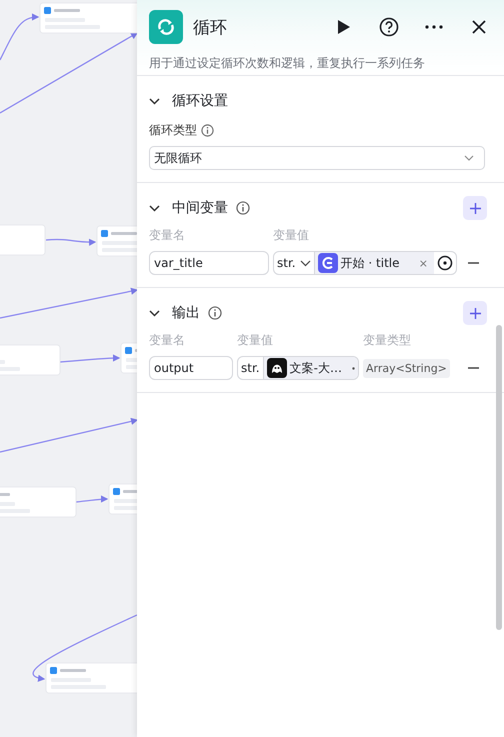 The width and height of the screenshot is (504, 737). What do you see at coordinates (479, 27) in the screenshot?
I see `close-icon` at bounding box center [479, 27].